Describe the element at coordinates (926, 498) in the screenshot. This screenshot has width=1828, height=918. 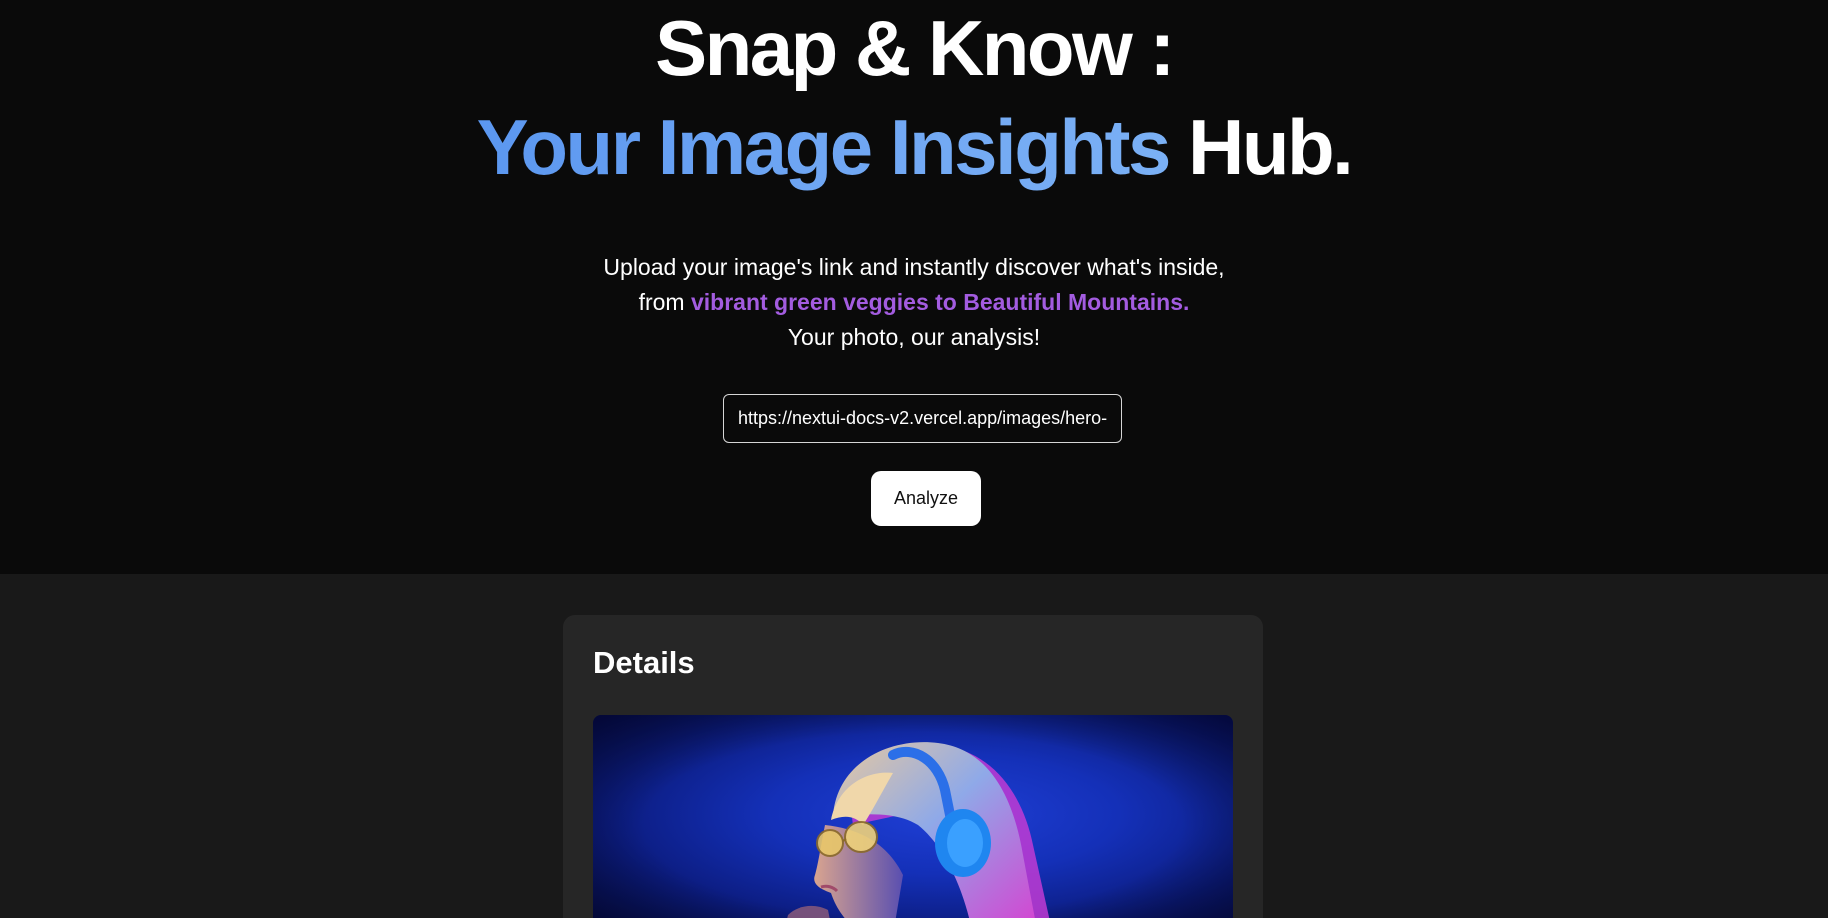
I see `analyze-button: Analyze` at that location.